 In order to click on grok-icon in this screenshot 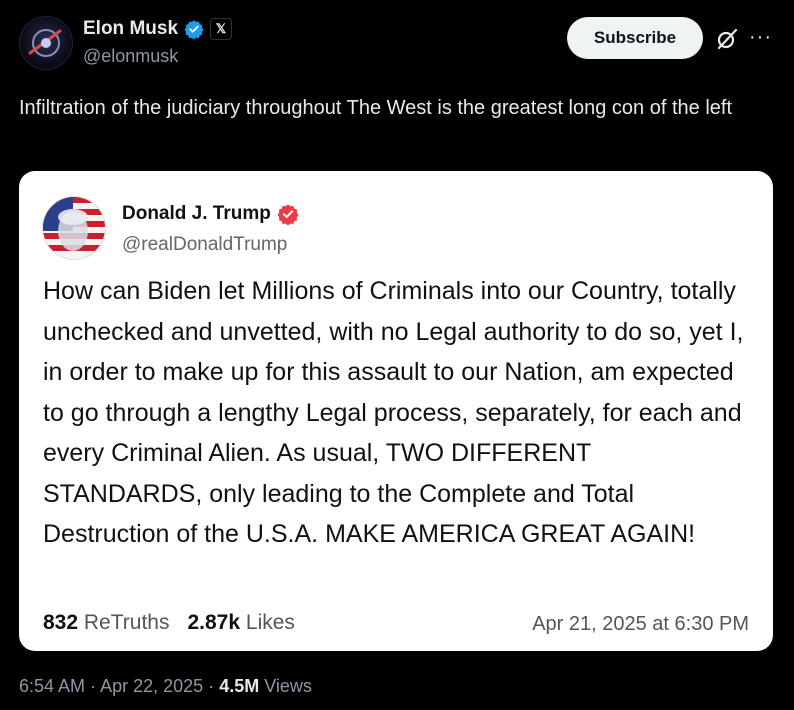, I will do `click(727, 39)`.